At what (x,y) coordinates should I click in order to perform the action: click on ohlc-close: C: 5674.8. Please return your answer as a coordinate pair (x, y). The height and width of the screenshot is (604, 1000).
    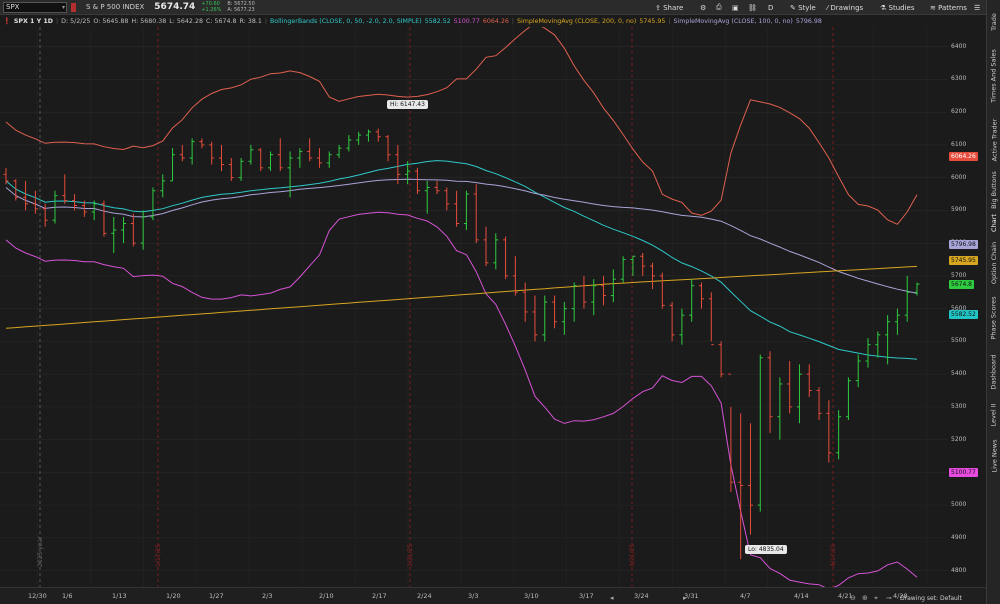
    Looking at the image, I should click on (221, 21).